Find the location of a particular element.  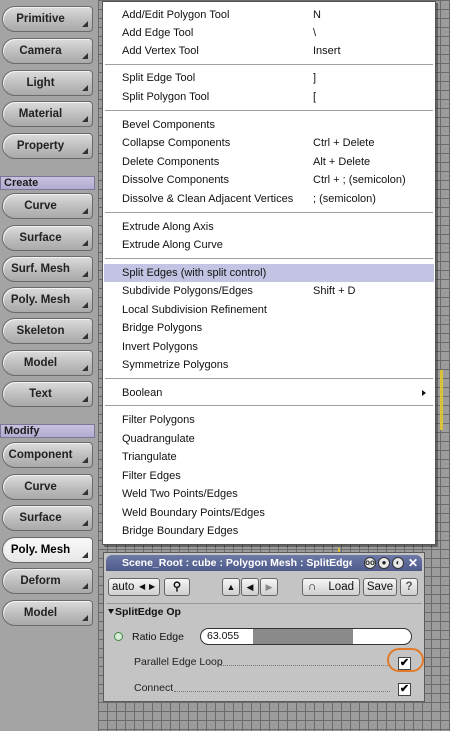

modify-model-button: Model is located at coordinates (47, 613).